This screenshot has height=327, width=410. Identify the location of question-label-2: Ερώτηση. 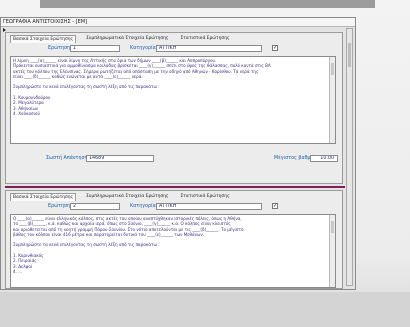
(59, 206).